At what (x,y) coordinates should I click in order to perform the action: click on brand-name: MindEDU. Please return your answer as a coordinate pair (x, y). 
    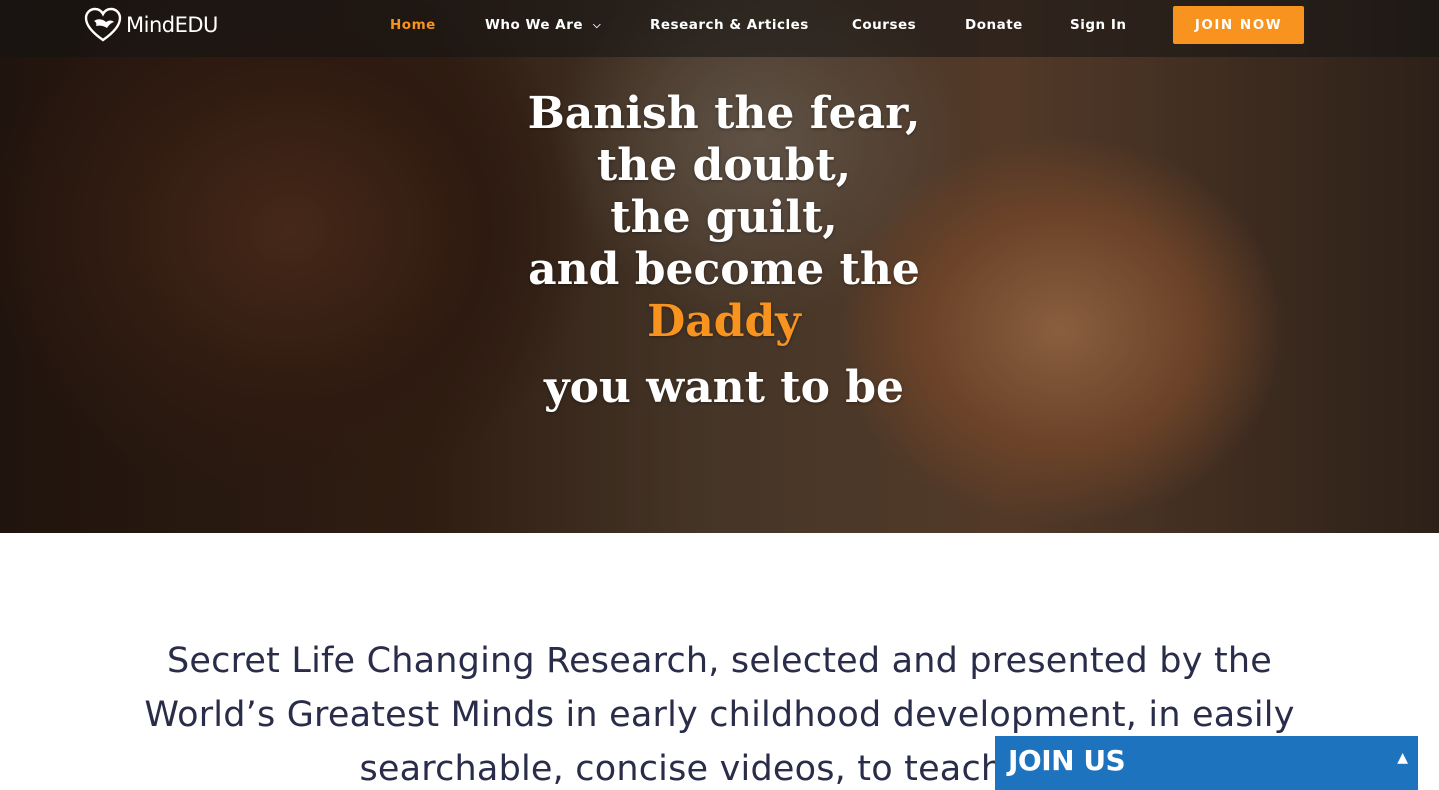
    Looking at the image, I should click on (172, 25).